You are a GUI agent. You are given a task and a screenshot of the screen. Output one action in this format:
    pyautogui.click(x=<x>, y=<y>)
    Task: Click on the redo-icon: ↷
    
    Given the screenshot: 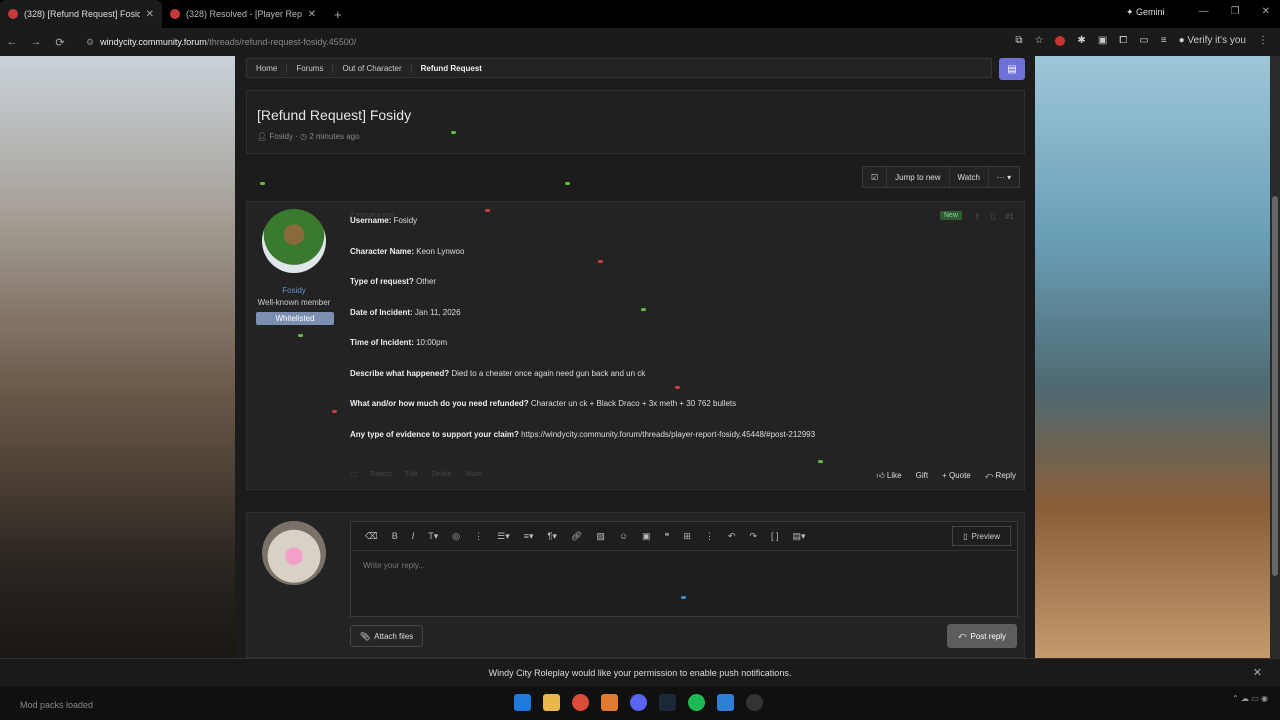 What is the action you would take?
    pyautogui.click(x=753, y=536)
    